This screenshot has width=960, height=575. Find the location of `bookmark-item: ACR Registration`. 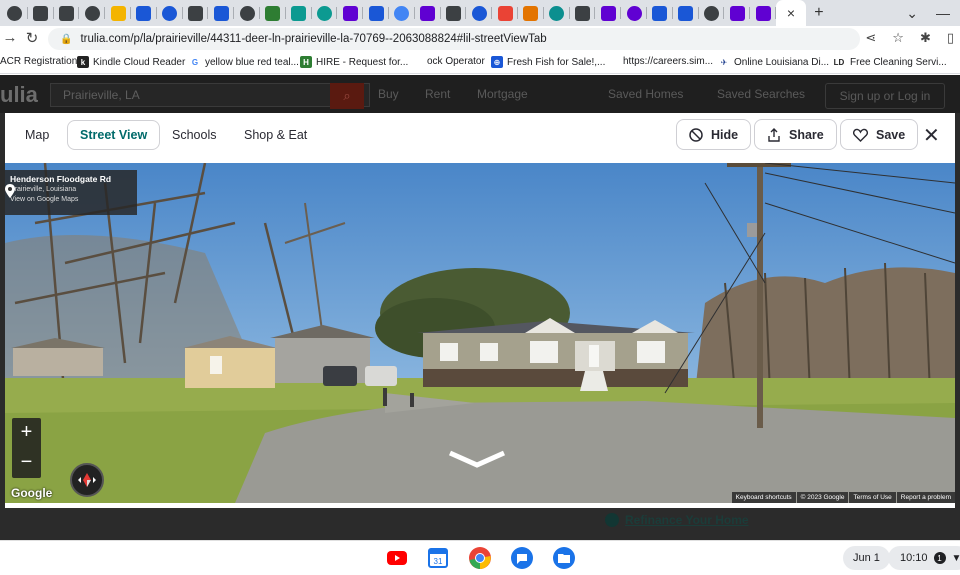

bookmark-item: ACR Registration is located at coordinates (38, 61).